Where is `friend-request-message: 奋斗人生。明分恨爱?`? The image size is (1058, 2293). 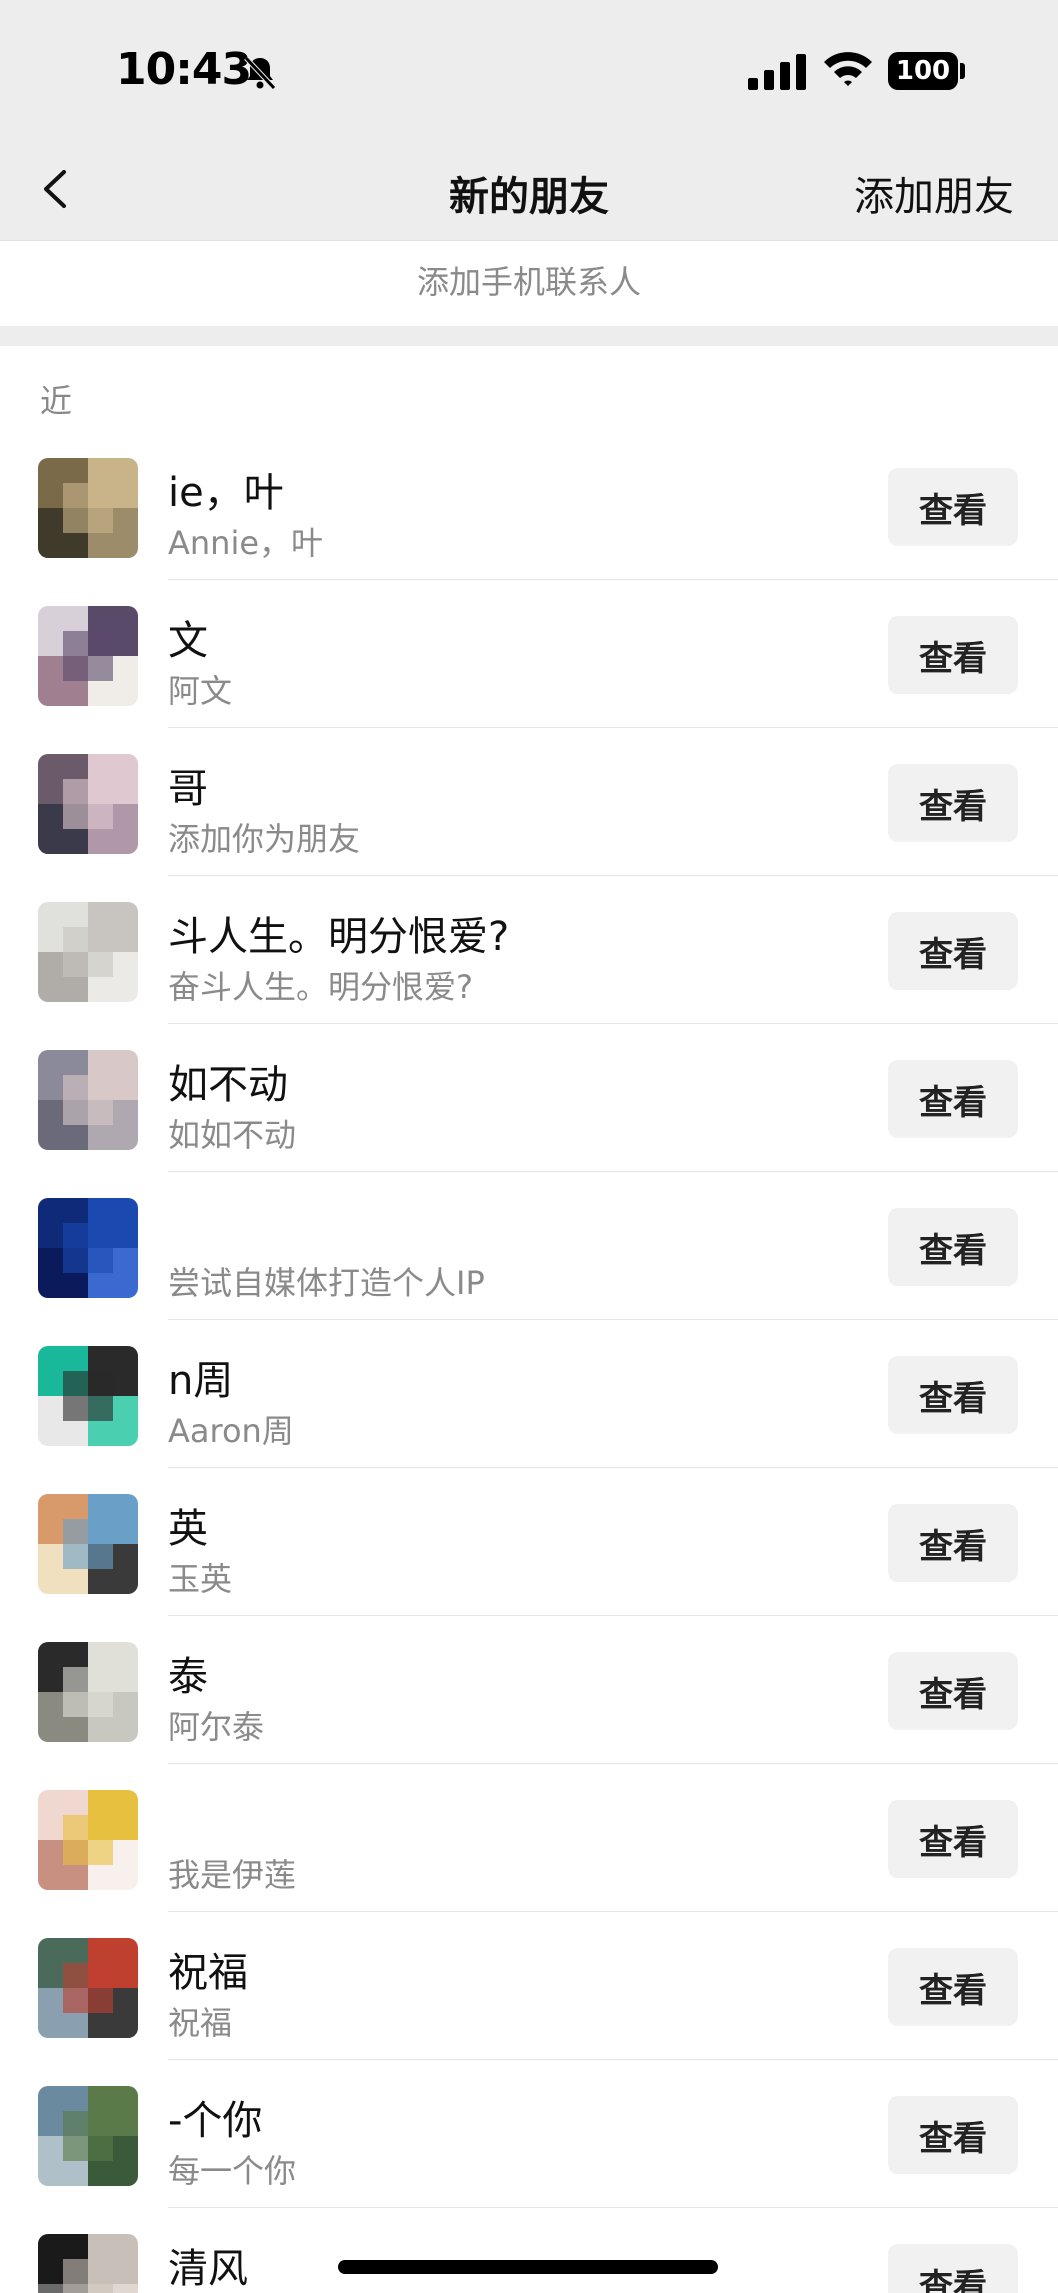 friend-request-message: 奋斗人生。明分恨爱? is located at coordinates (320, 987).